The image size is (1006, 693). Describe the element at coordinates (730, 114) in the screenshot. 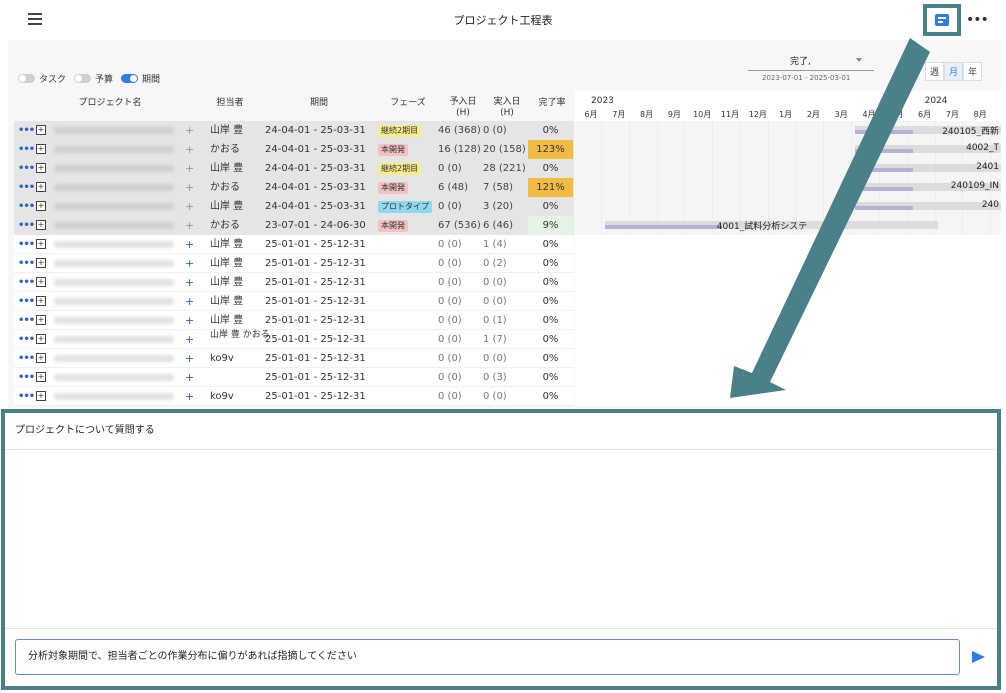

I see `gantt-month-label: 11月` at that location.